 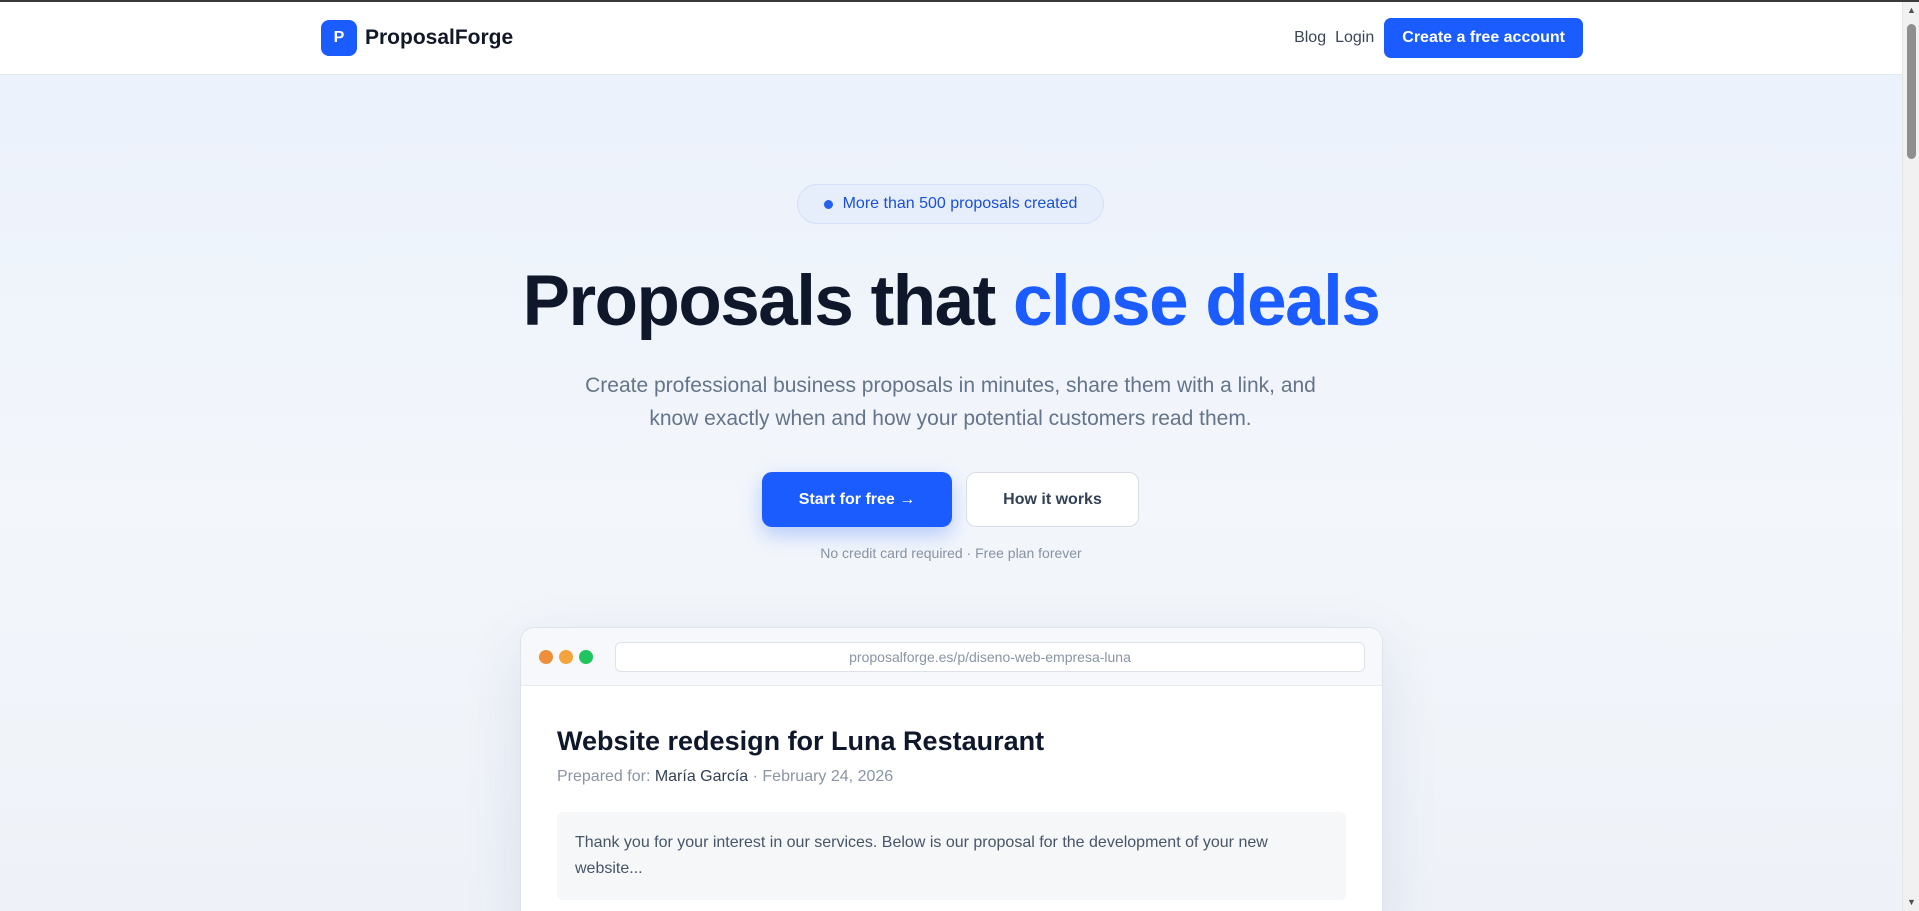 What do you see at coordinates (701, 776) in the screenshot?
I see `client-name: María García` at bounding box center [701, 776].